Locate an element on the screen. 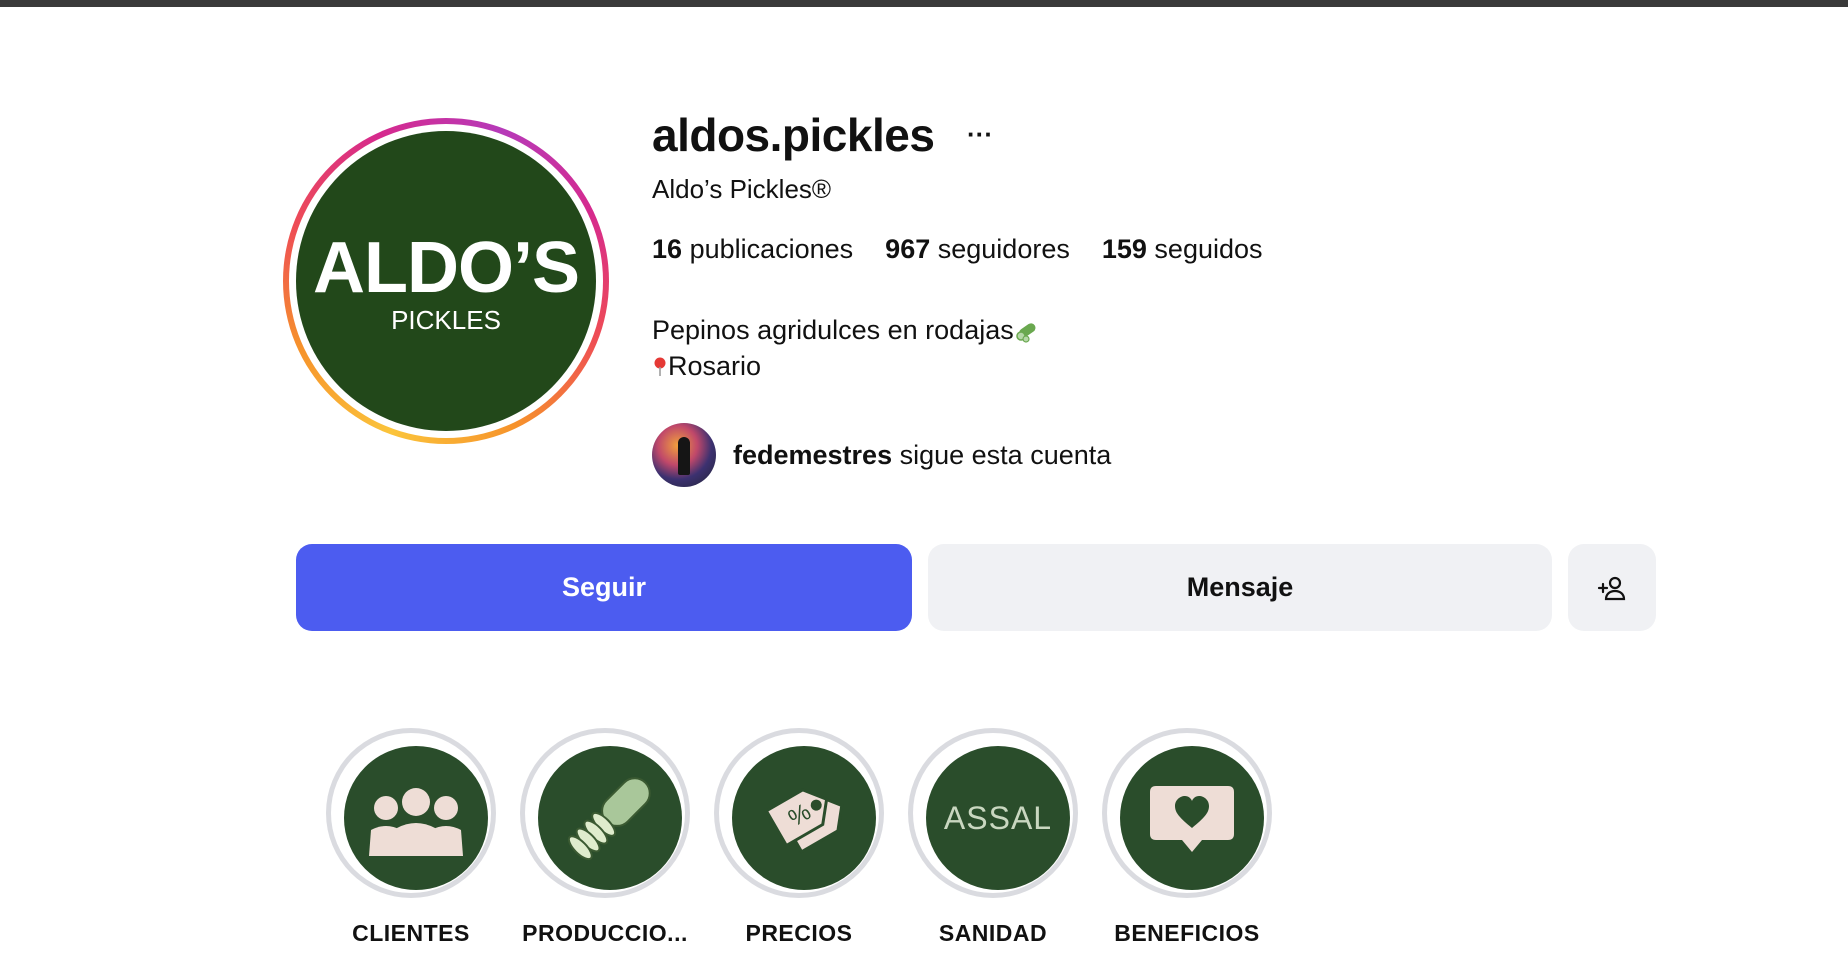 Image resolution: width=1848 pixels, height=964 pixels. stat-posts: 16 publicaciones is located at coordinates (752, 249).